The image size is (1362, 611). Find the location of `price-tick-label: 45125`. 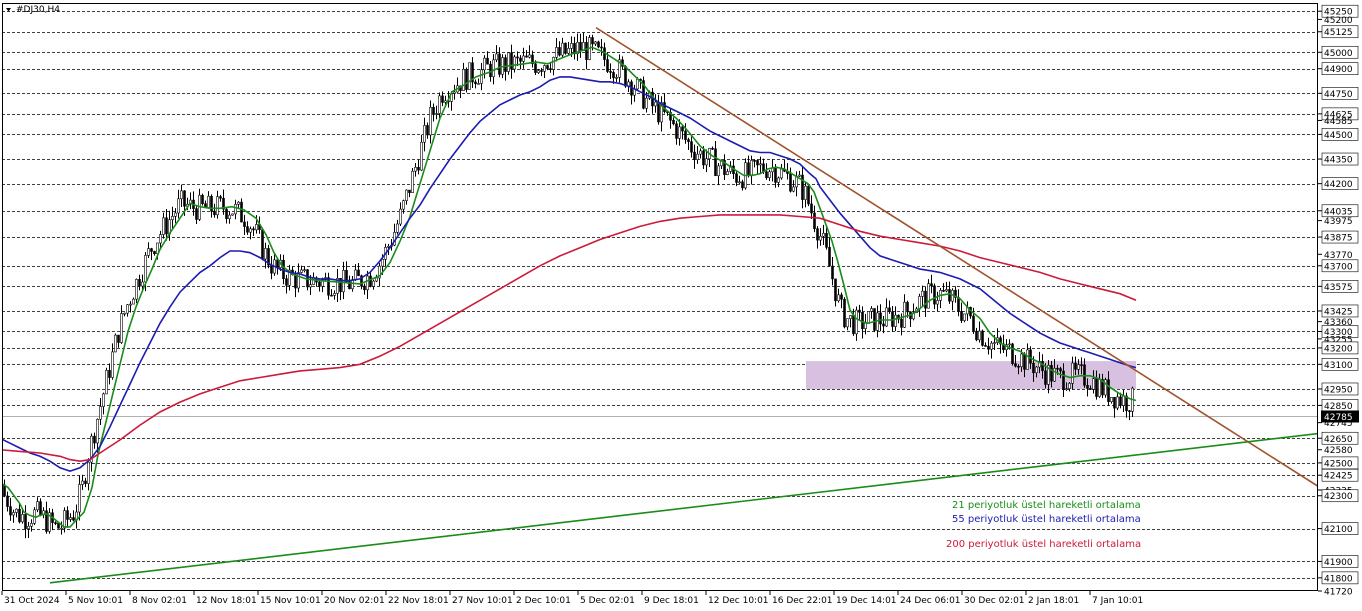

price-tick-label: 45125 is located at coordinates (1338, 33).